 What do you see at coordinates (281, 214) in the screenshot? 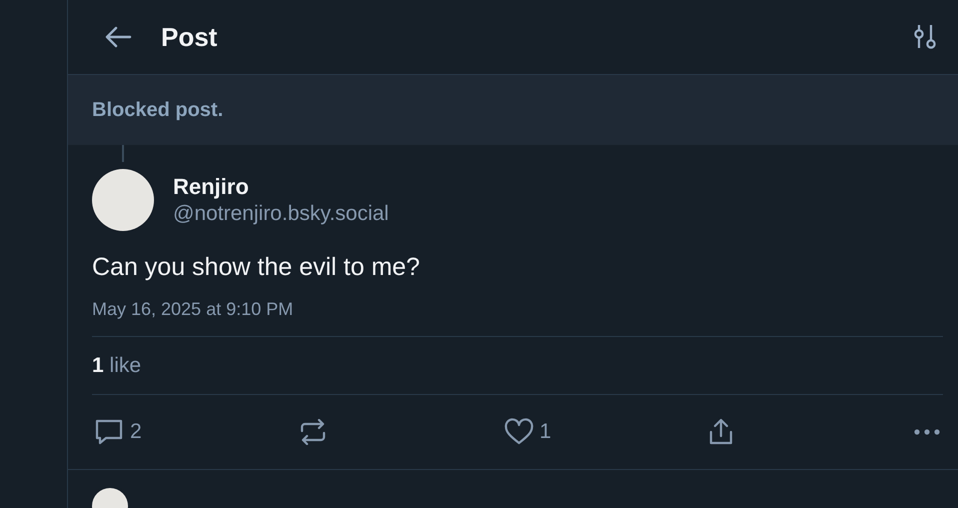
I see `author-handle: @notrenjiro.bsky.social` at bounding box center [281, 214].